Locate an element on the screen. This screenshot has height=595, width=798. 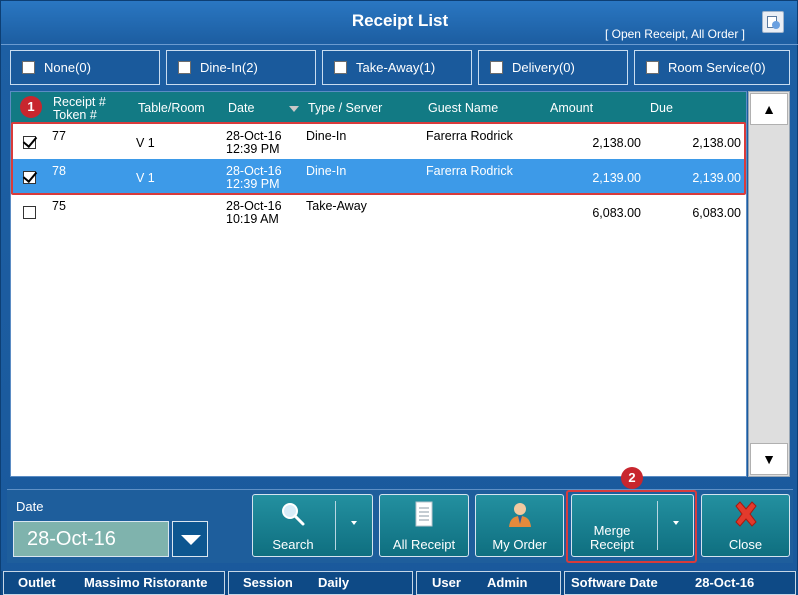
all-receipt-button: All Receipt is located at coordinates (424, 525).